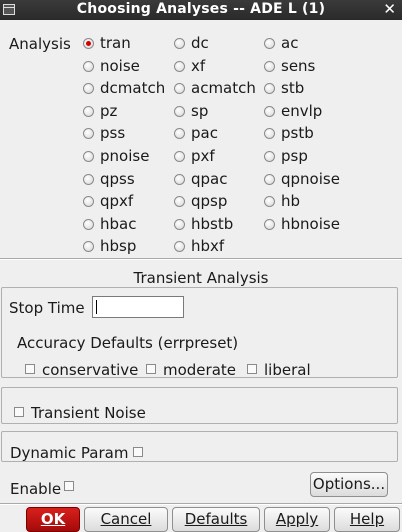  I want to click on ok-button: OK, so click(53, 519).